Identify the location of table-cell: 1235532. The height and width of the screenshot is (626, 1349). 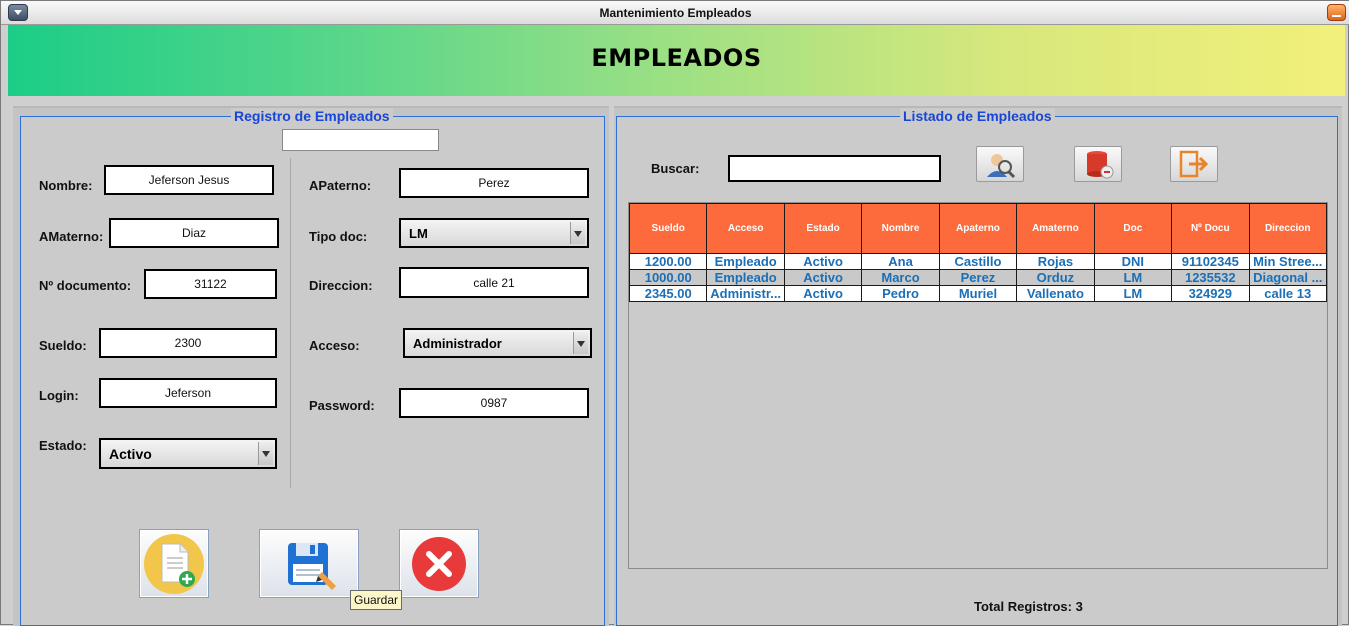
(1210, 277).